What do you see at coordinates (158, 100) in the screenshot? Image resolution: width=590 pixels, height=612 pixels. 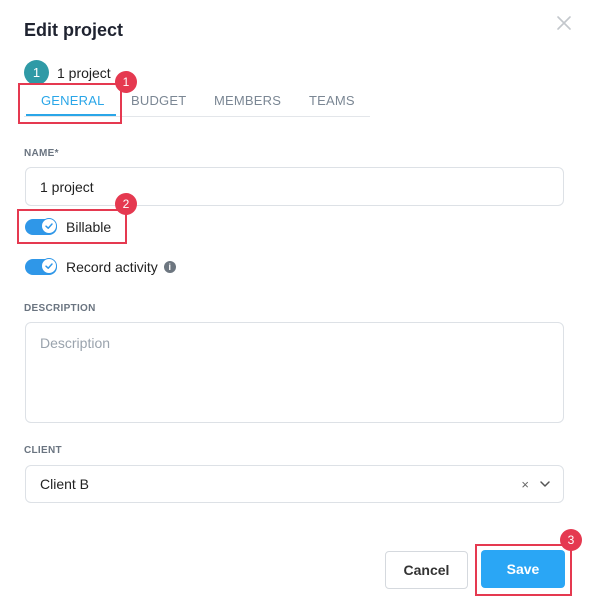 I see `tab-budget: BUDGET` at bounding box center [158, 100].